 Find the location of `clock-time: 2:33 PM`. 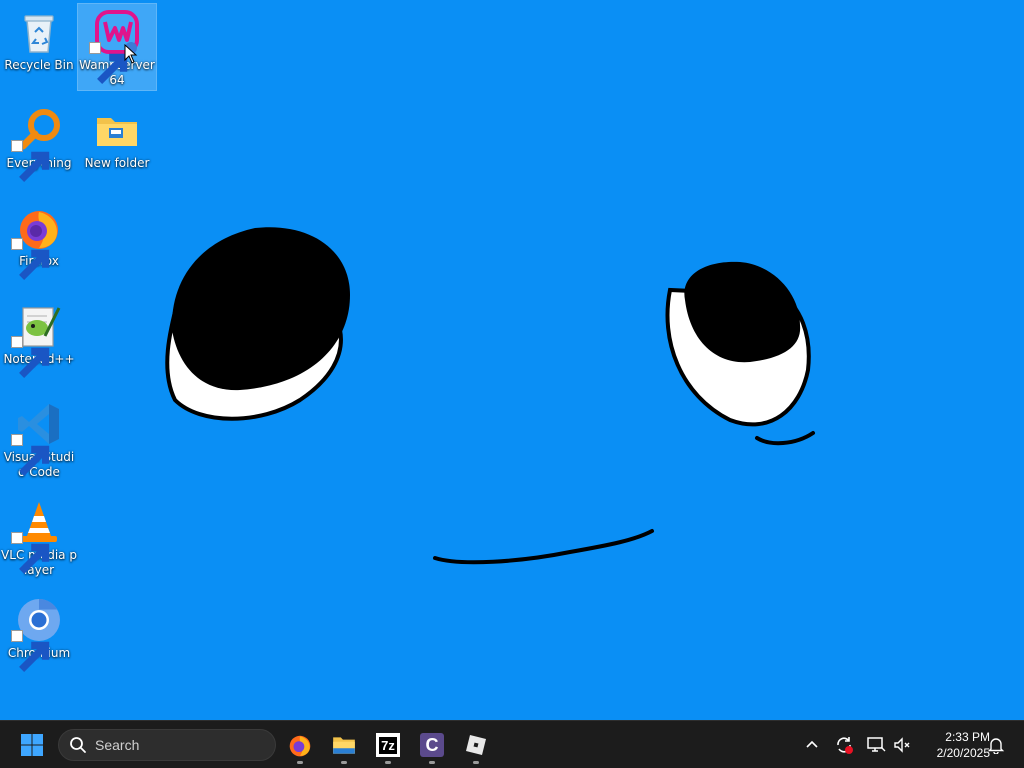

clock-time: 2:33 PM is located at coordinates (967, 737).